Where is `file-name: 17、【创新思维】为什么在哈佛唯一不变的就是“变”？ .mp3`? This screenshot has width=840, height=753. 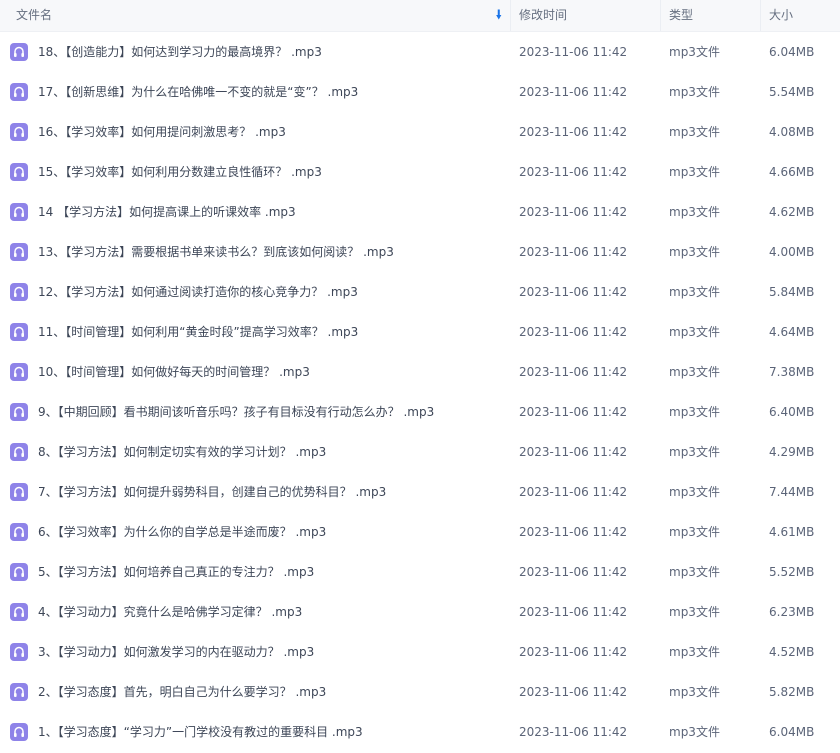 file-name: 17、【创新思维】为什么在哈佛唯一不变的就是“变”？ .mp3 is located at coordinates (198, 92).